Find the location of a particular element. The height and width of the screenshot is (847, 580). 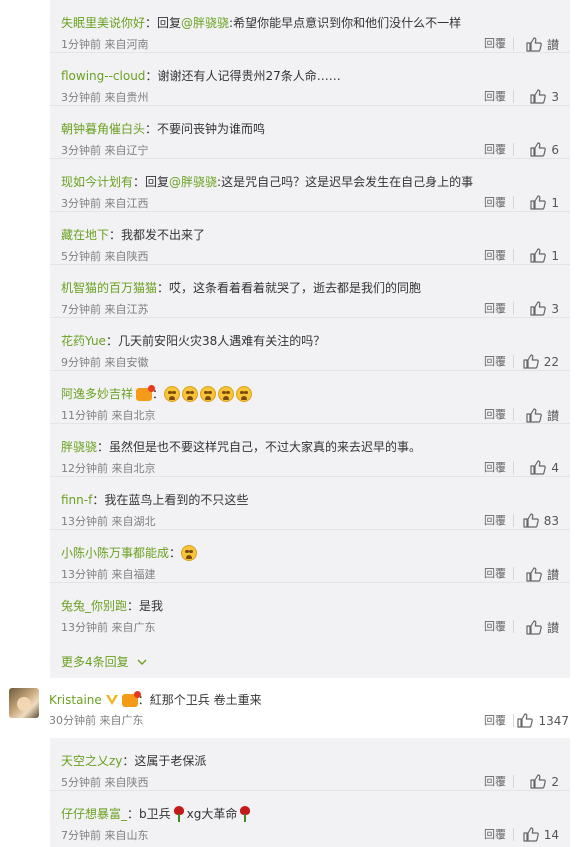

username-link: 花药Yue is located at coordinates (83, 341).